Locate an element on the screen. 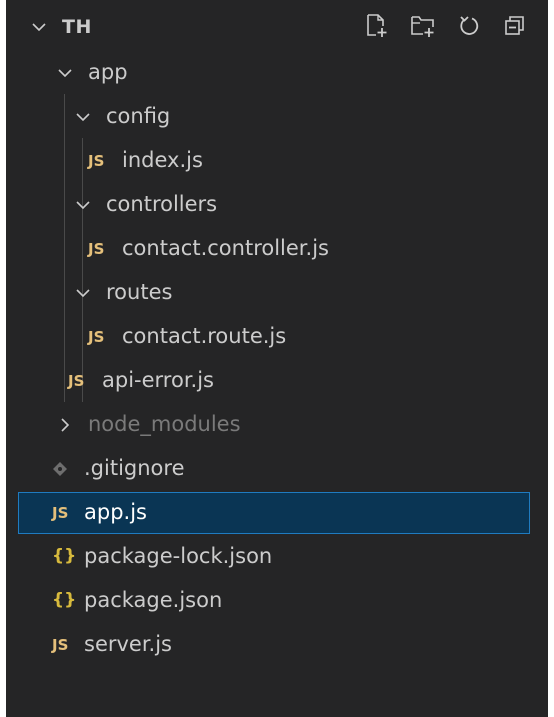 The height and width of the screenshot is (717, 554). tree-file-contact-controller-js: JS contact.controller.js is located at coordinates (277, 249).